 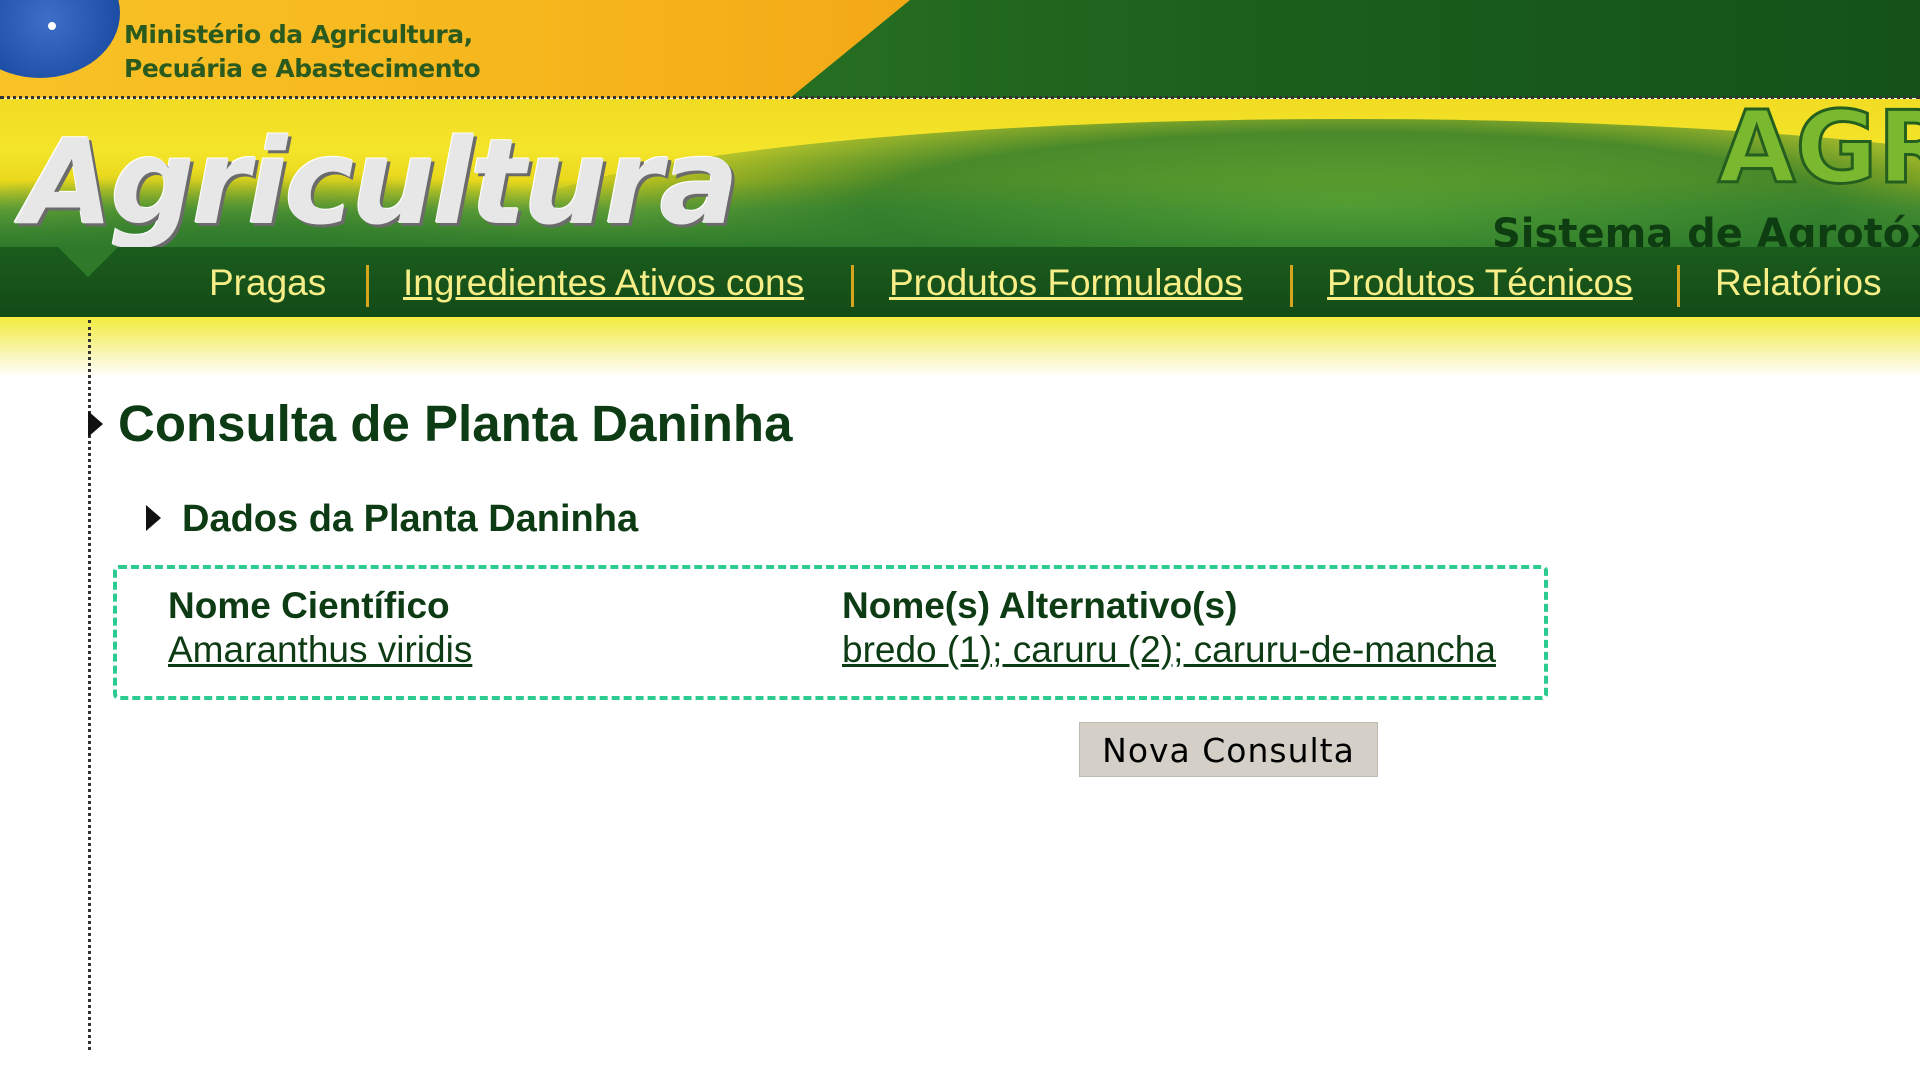 I want to click on new-query-button: Nova Consulta, so click(x=1228, y=749).